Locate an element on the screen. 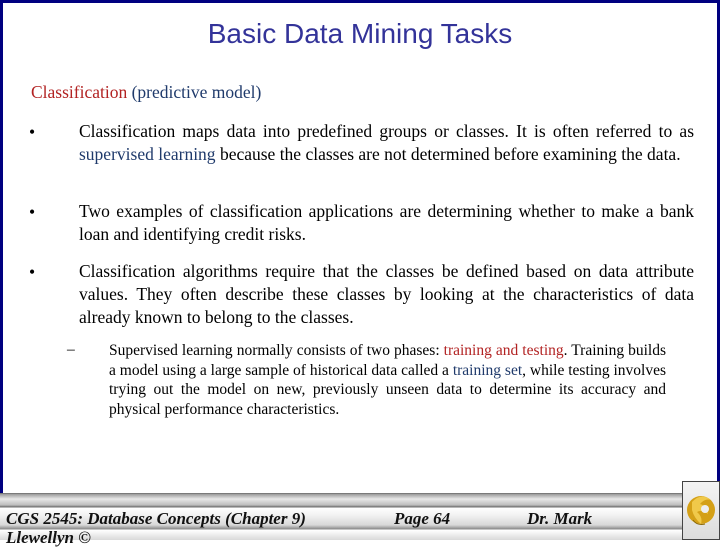 This screenshot has height=548, width=720. section-heading: Classification (predictive model) is located at coordinates (146, 92).